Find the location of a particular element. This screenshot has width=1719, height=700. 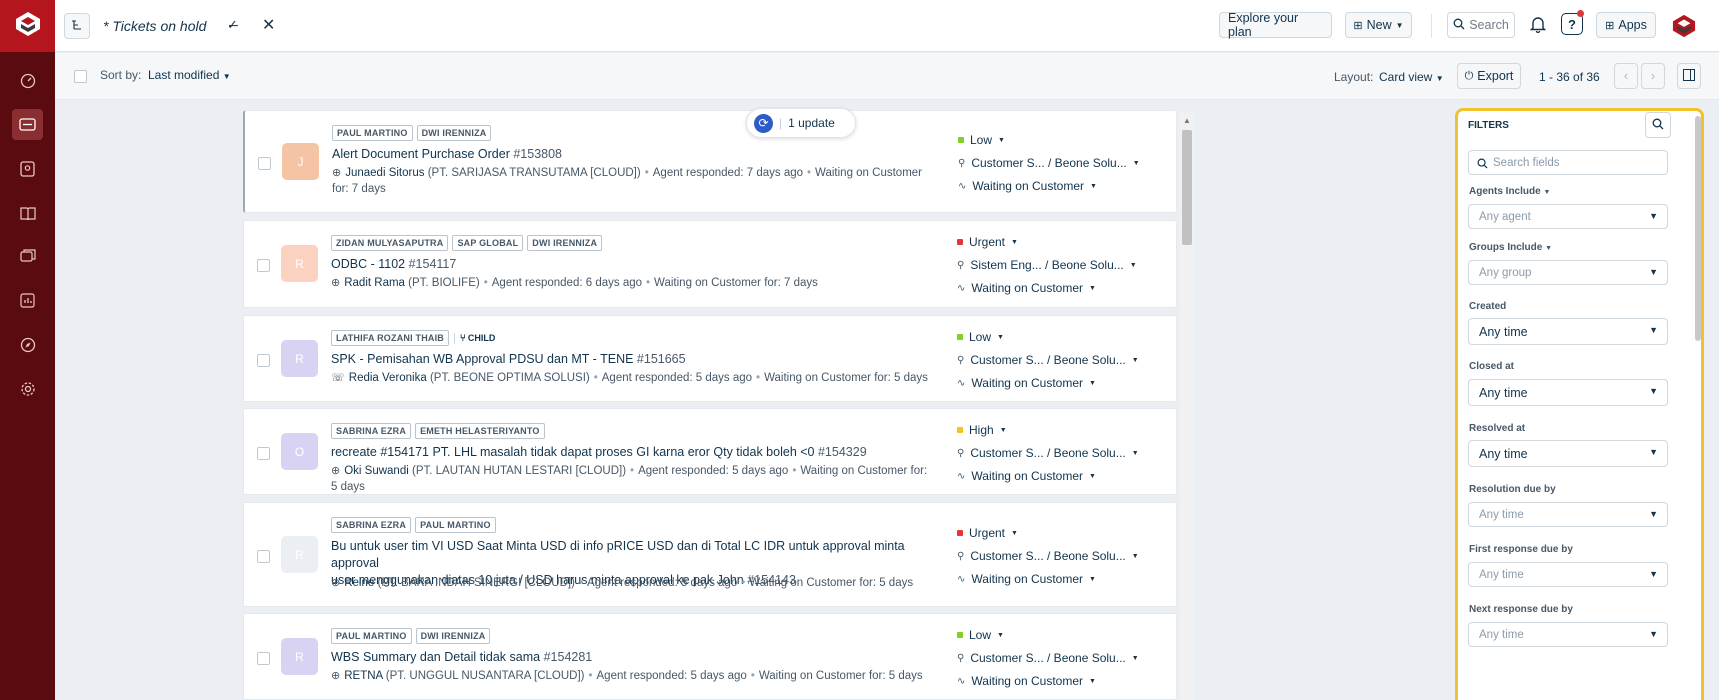

resolution-due-label: Resolution due by is located at coordinates (1512, 489).